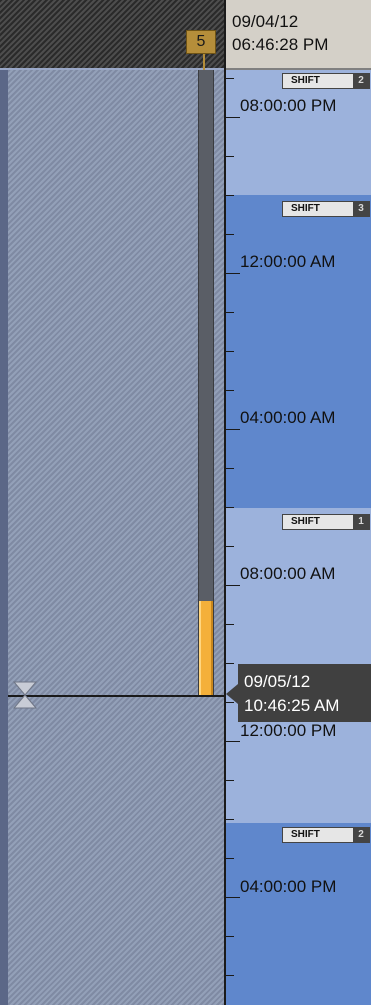  I want to click on progress-fill, so click(206, 648).